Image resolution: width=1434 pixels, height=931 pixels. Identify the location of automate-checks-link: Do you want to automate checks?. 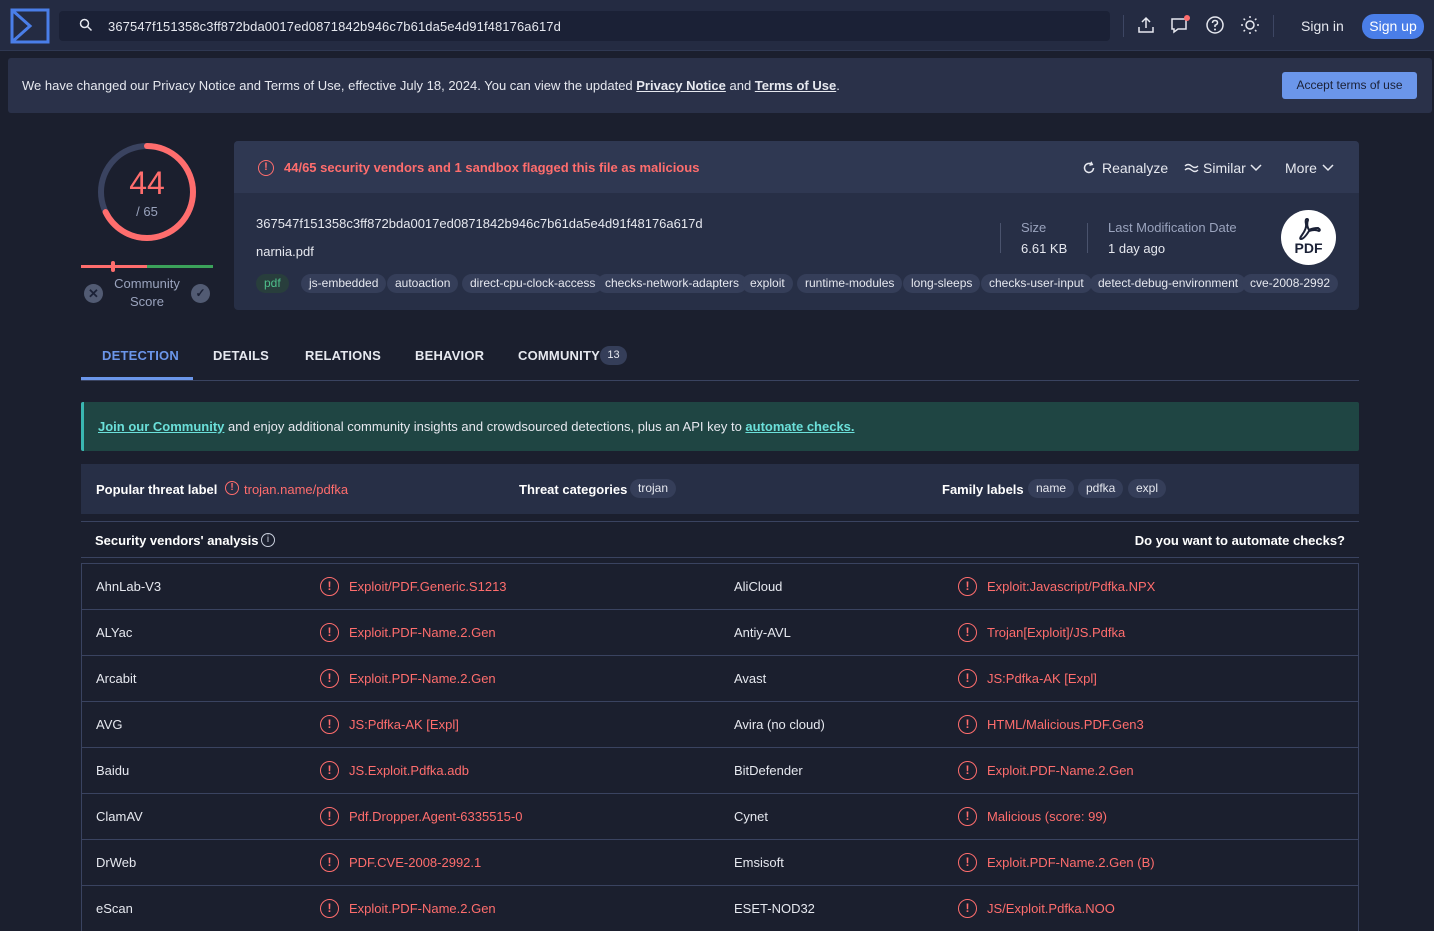
(1240, 540).